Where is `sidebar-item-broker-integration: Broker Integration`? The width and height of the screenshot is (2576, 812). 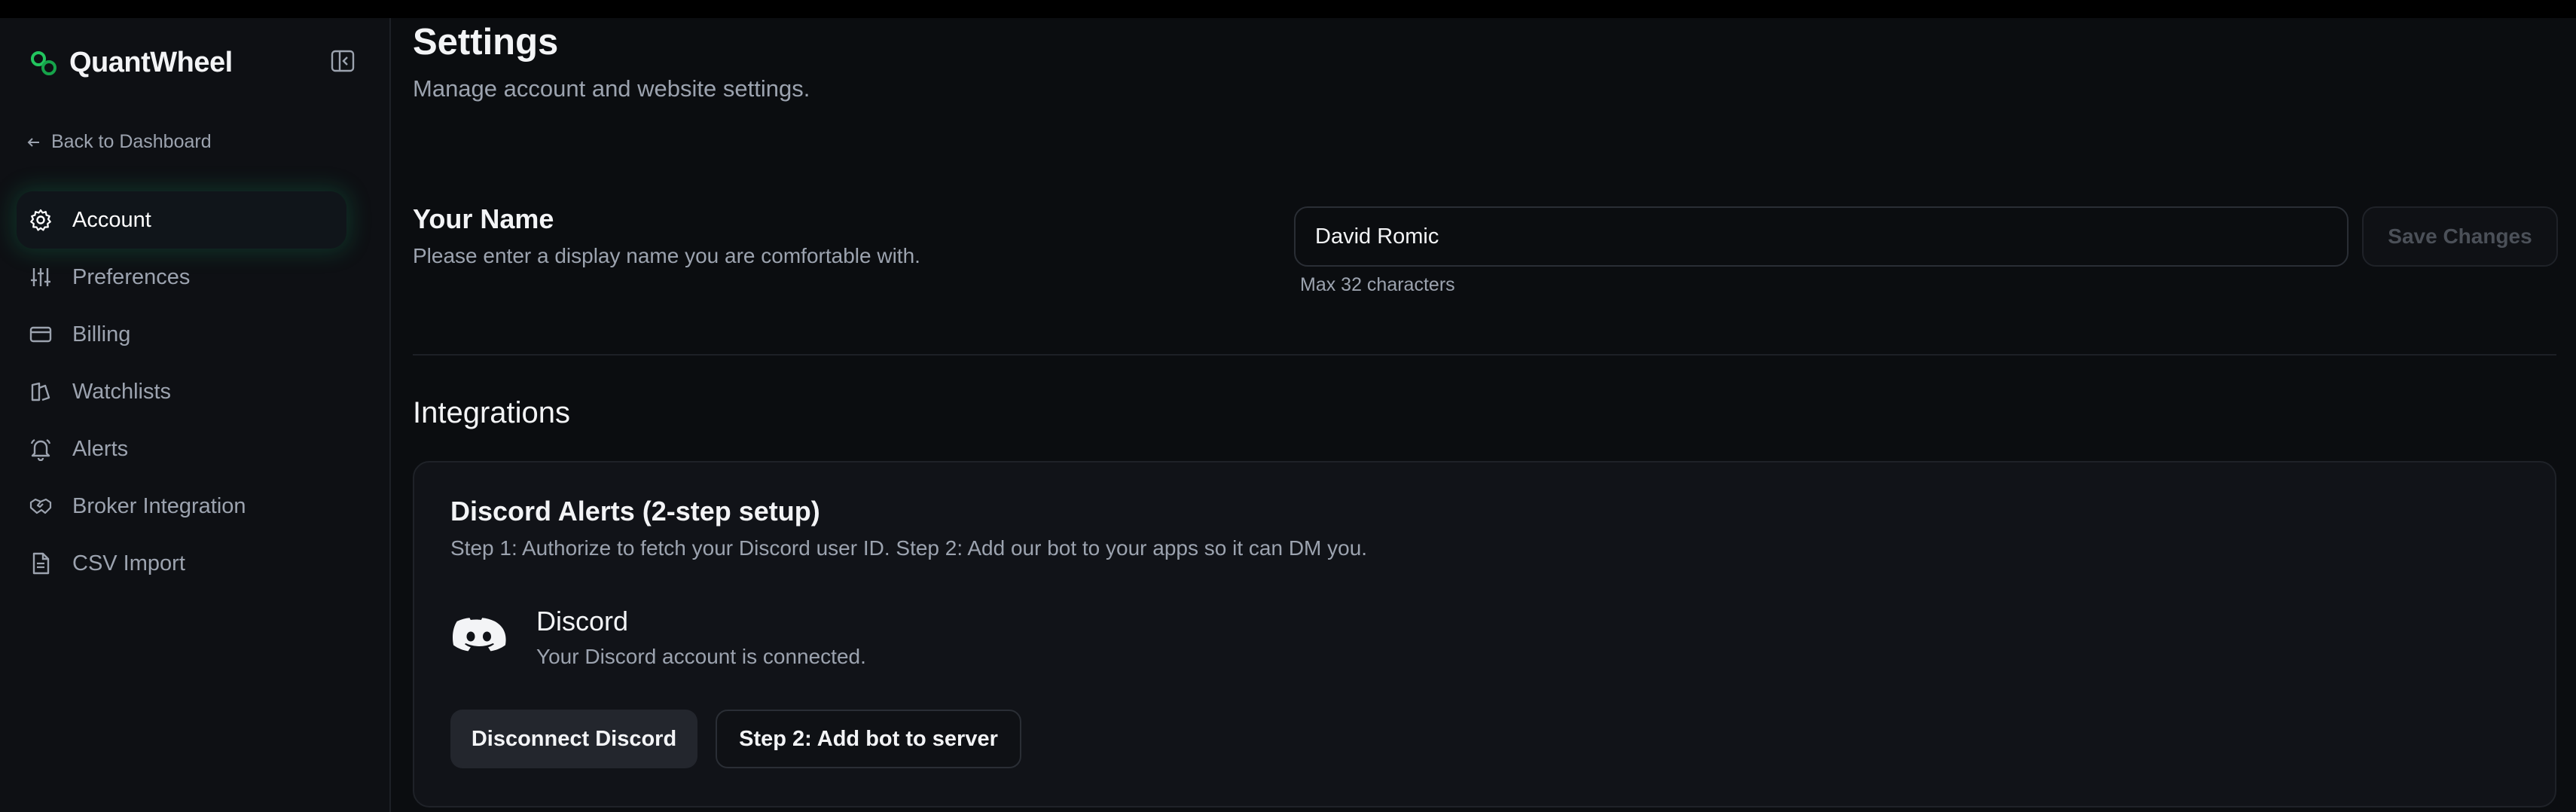
sidebar-item-broker-integration: Broker Integration is located at coordinates (182, 507).